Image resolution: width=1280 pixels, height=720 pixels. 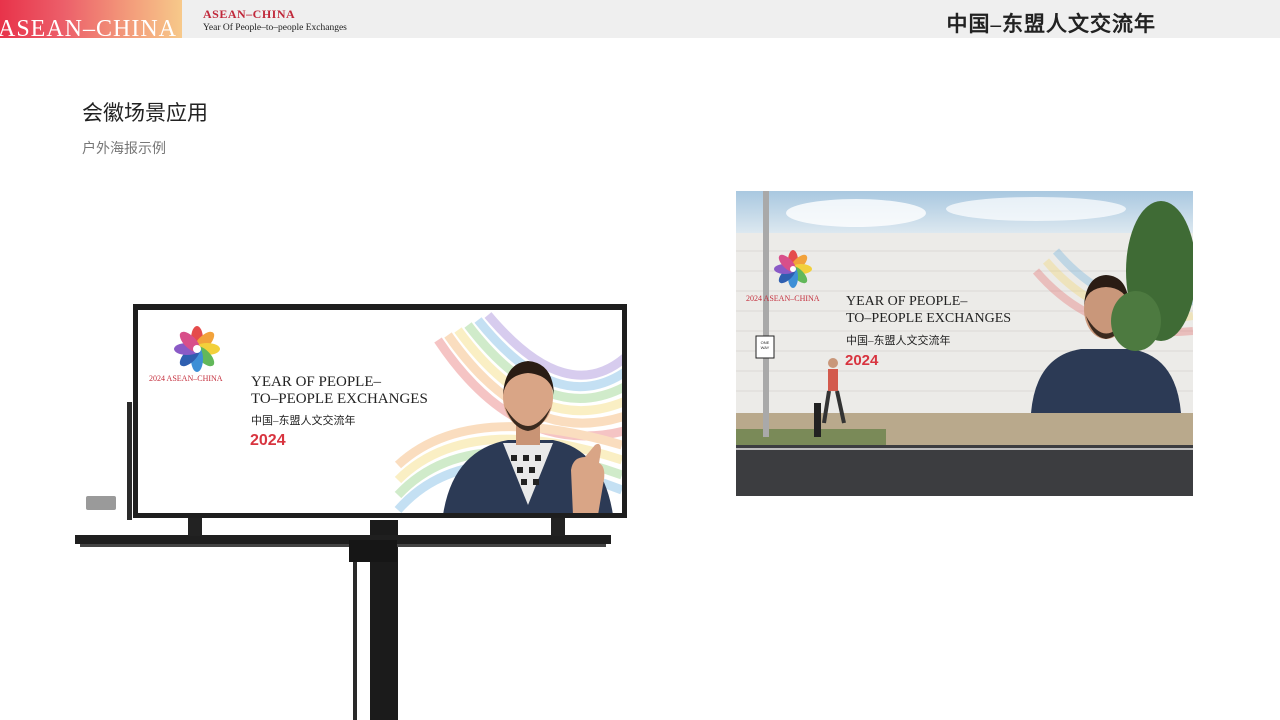 What do you see at coordinates (316, 382) in the screenshot?
I see `billboard-headline-line1: YEAR OF PEOPLE–` at bounding box center [316, 382].